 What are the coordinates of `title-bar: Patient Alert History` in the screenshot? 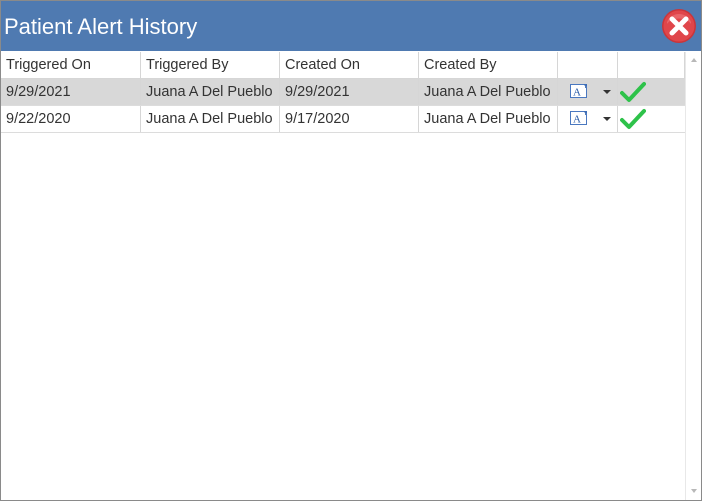 It's located at (351, 26).